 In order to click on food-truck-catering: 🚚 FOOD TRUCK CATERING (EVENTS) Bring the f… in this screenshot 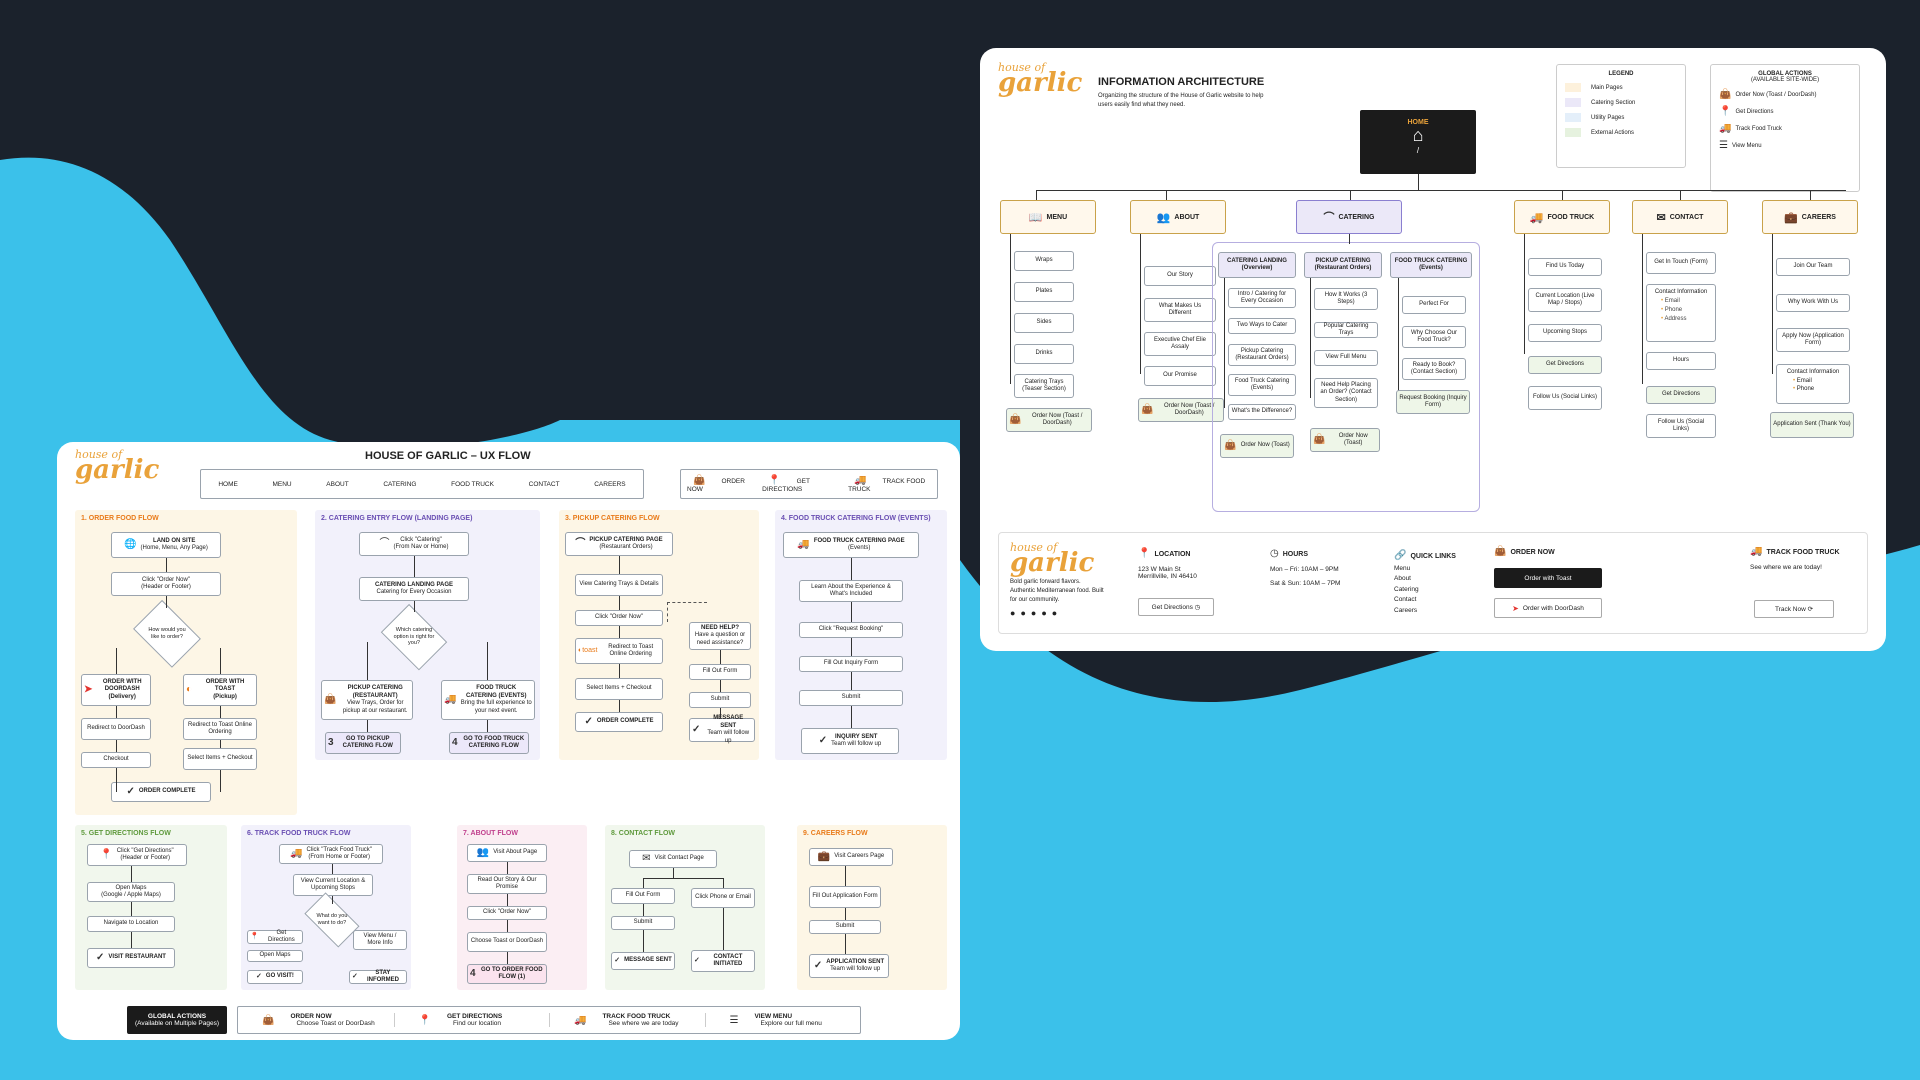, I will do `click(488, 700)`.